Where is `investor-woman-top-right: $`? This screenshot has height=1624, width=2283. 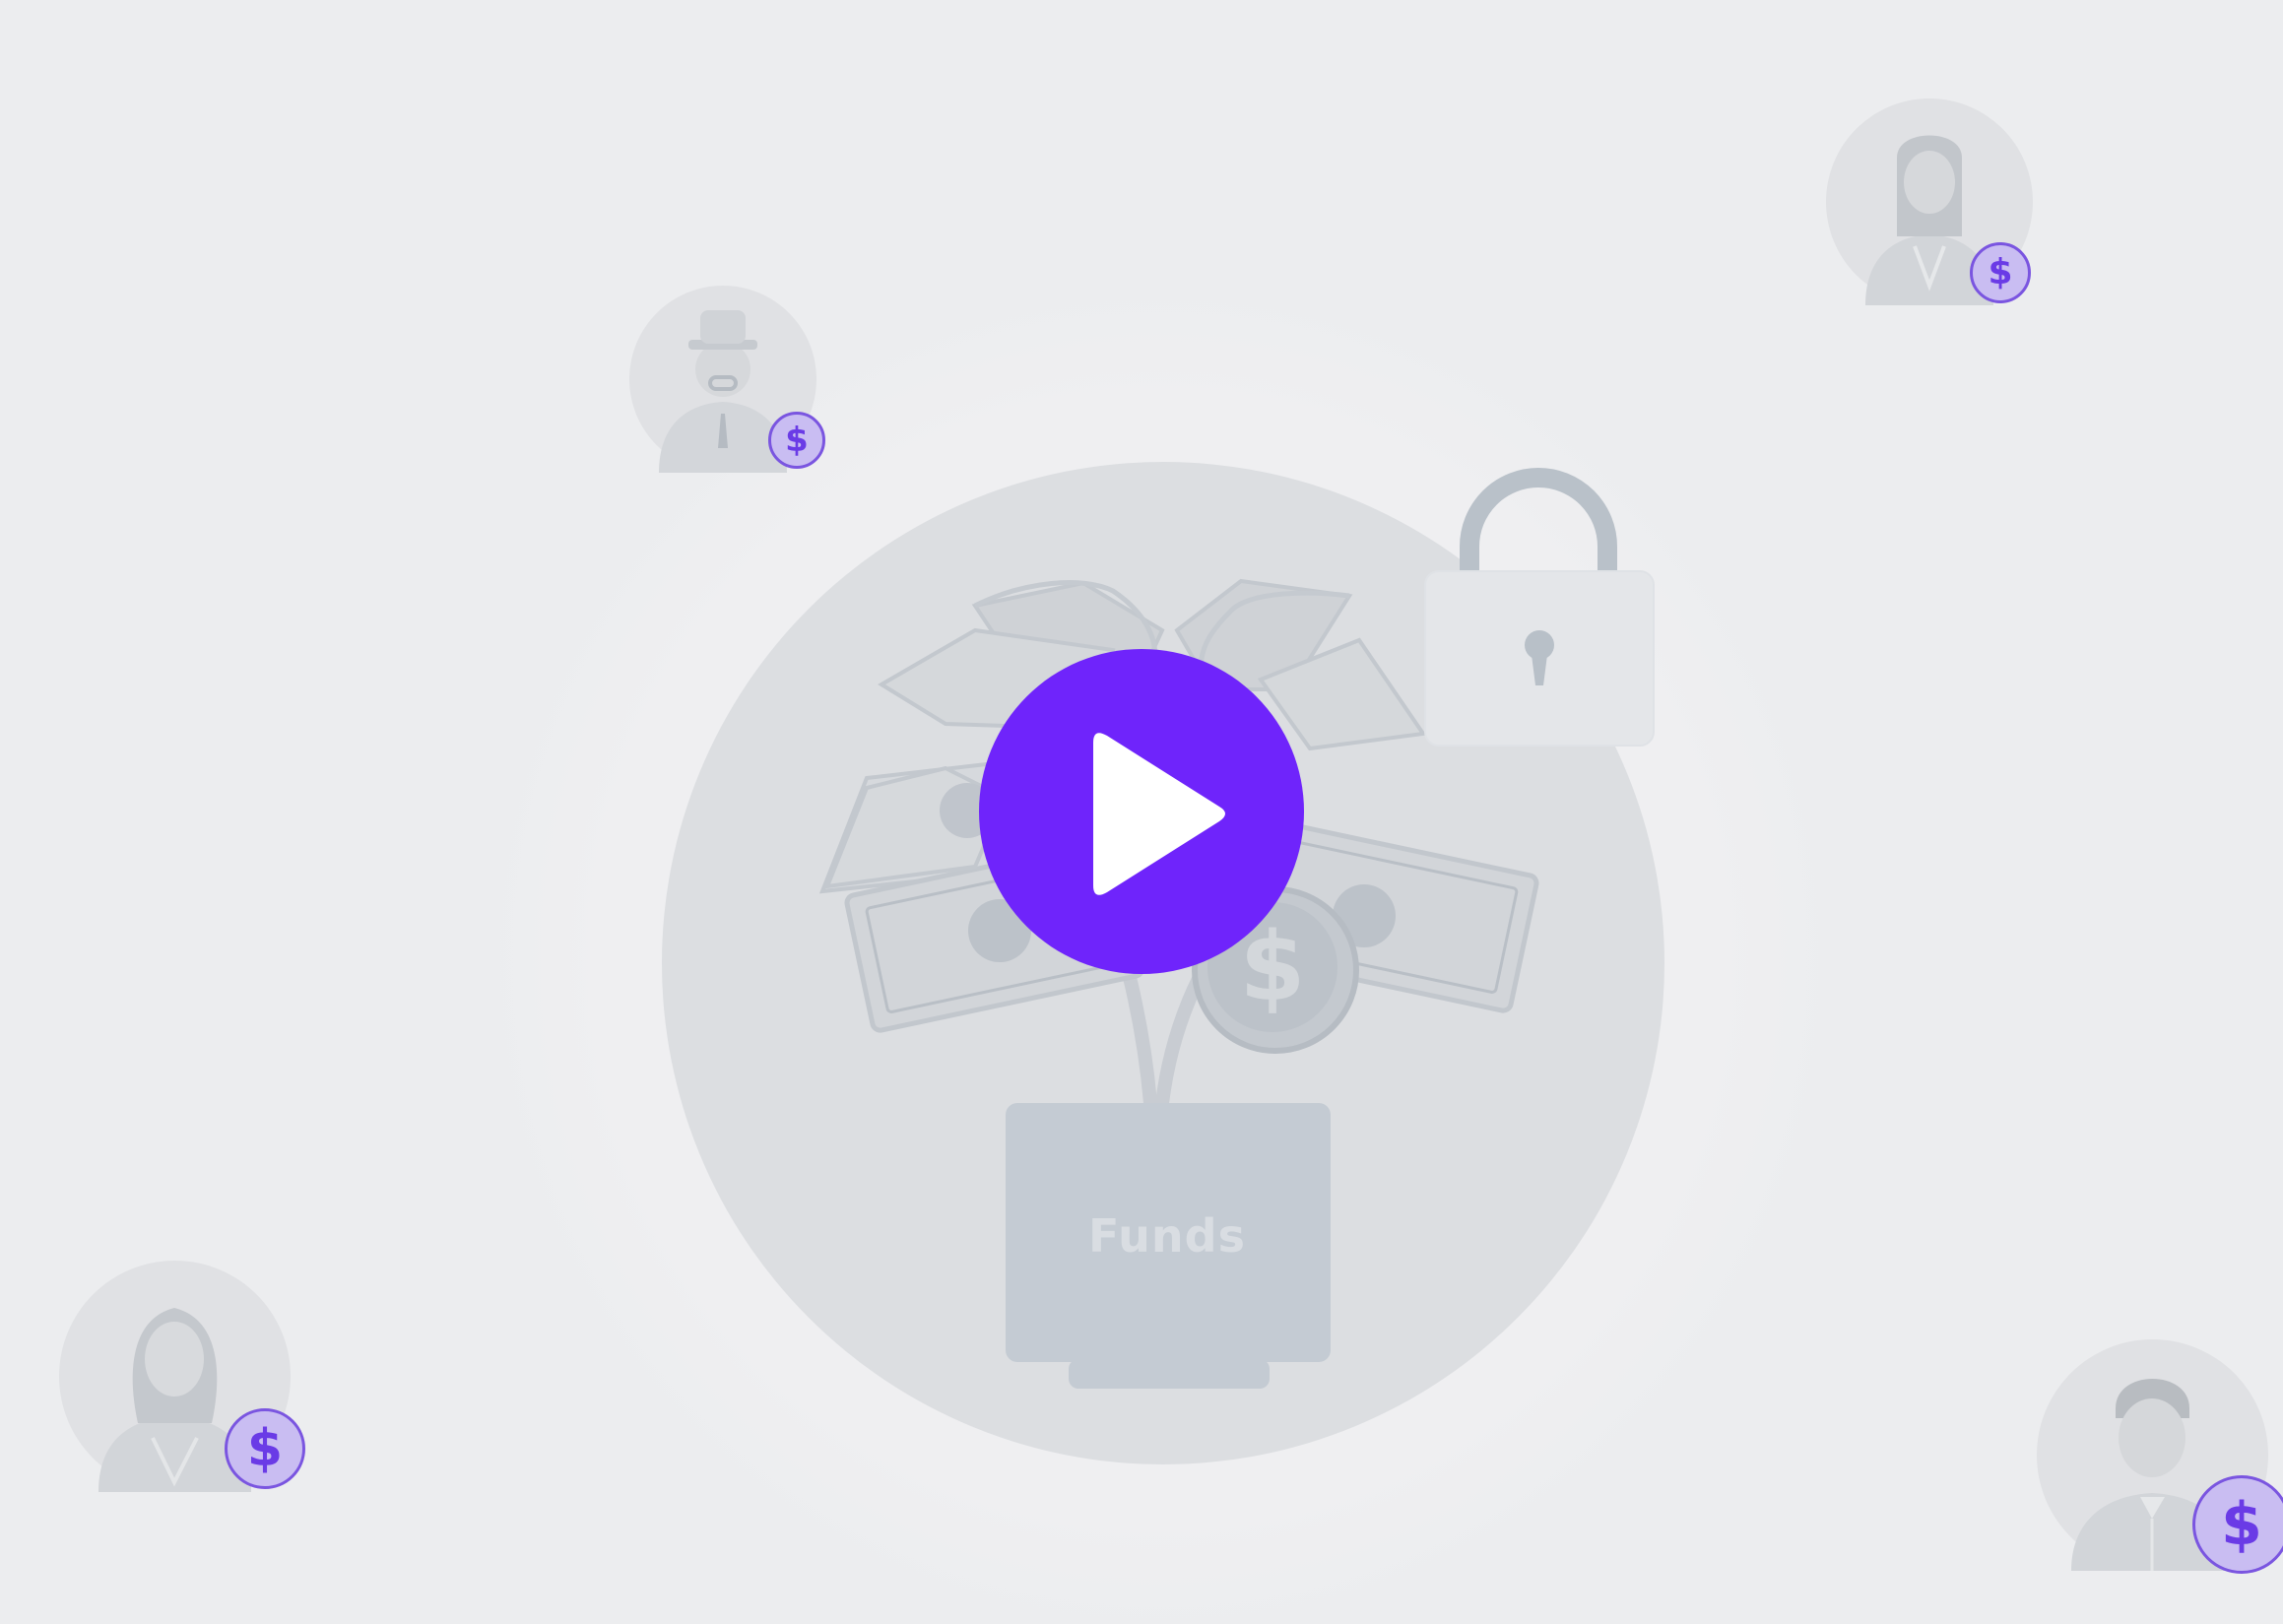
investor-woman-top-right: $ is located at coordinates (1929, 202).